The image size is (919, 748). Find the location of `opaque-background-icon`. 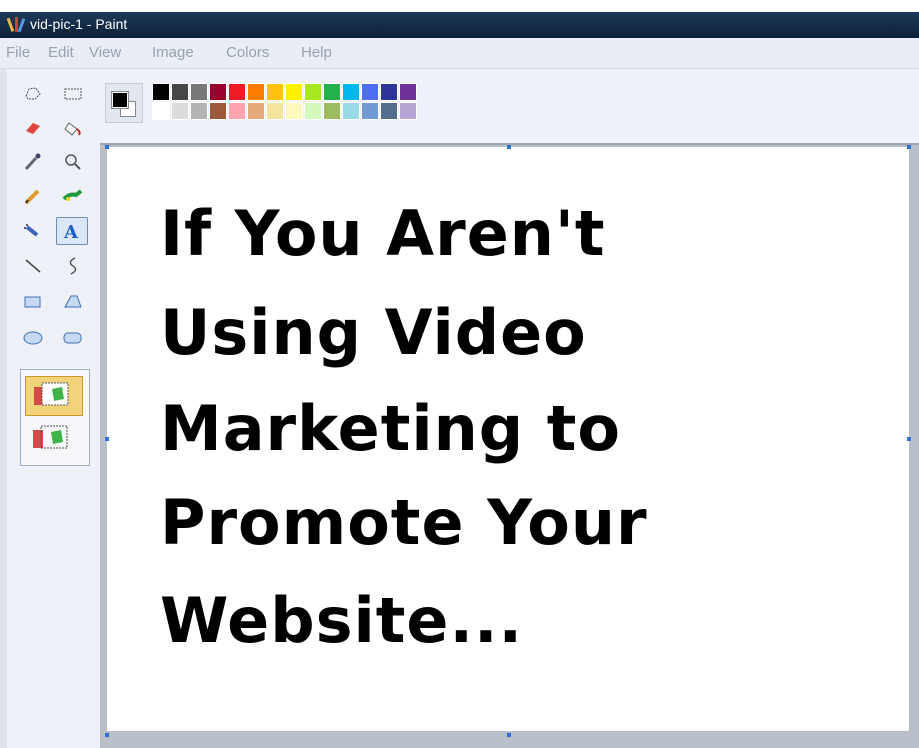

opaque-background-icon is located at coordinates (54, 396).